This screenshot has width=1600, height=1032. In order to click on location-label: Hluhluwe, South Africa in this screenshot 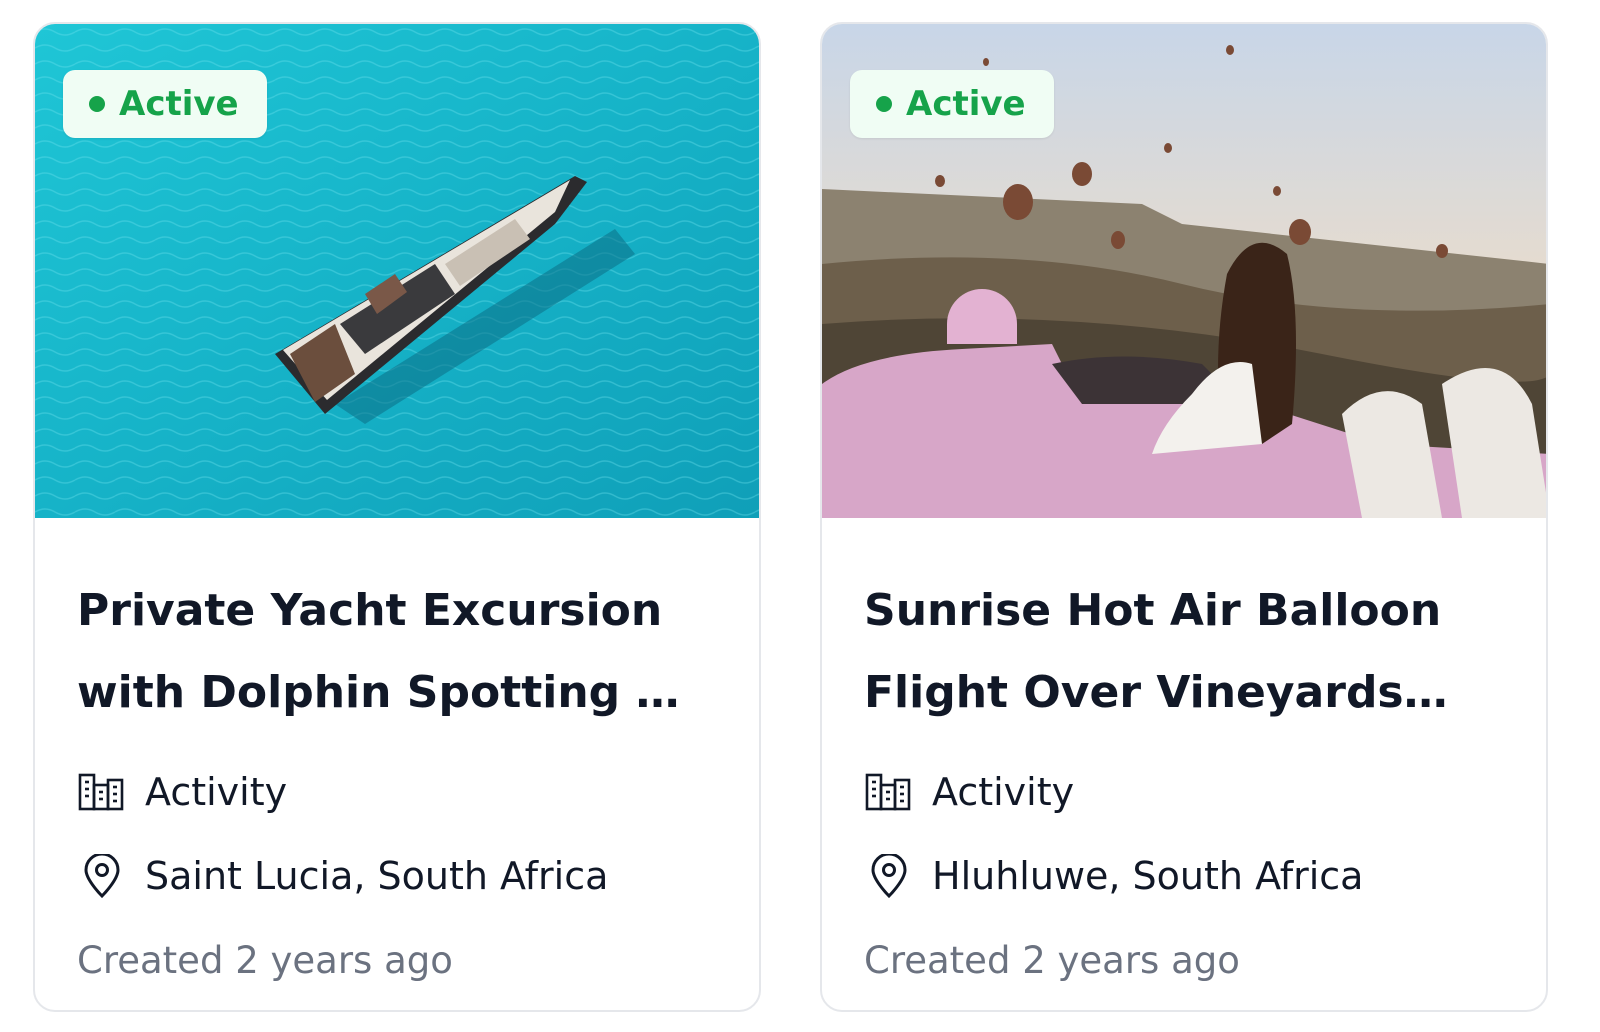, I will do `click(1148, 876)`.